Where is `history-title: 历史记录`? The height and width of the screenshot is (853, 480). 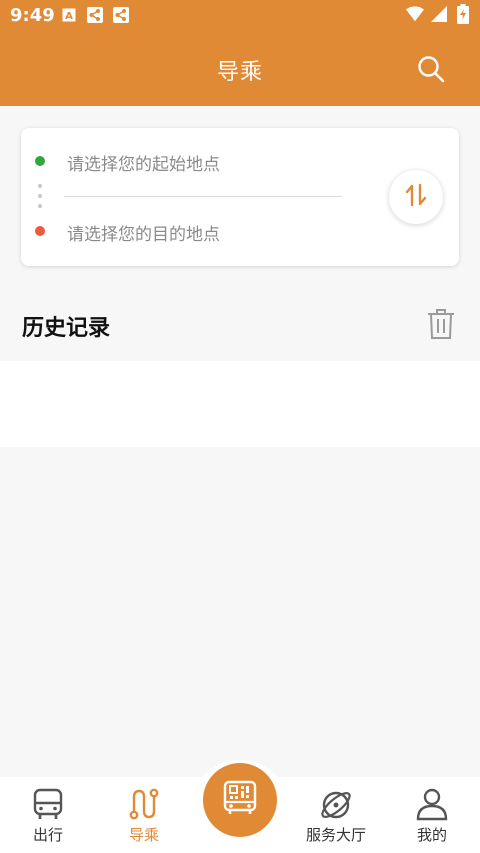
history-title: 历史记录 is located at coordinates (66, 328).